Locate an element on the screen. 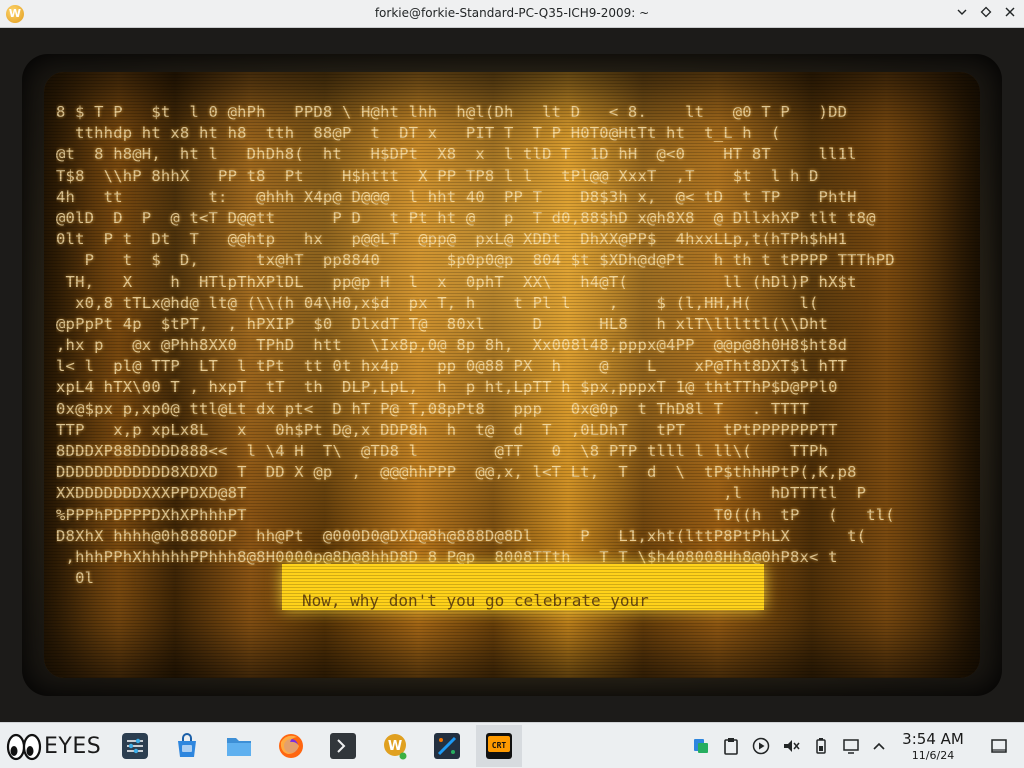 Image resolution: width=1024 pixels, height=768 pixels. wine-glass-icon: W is located at coordinates (395, 747).